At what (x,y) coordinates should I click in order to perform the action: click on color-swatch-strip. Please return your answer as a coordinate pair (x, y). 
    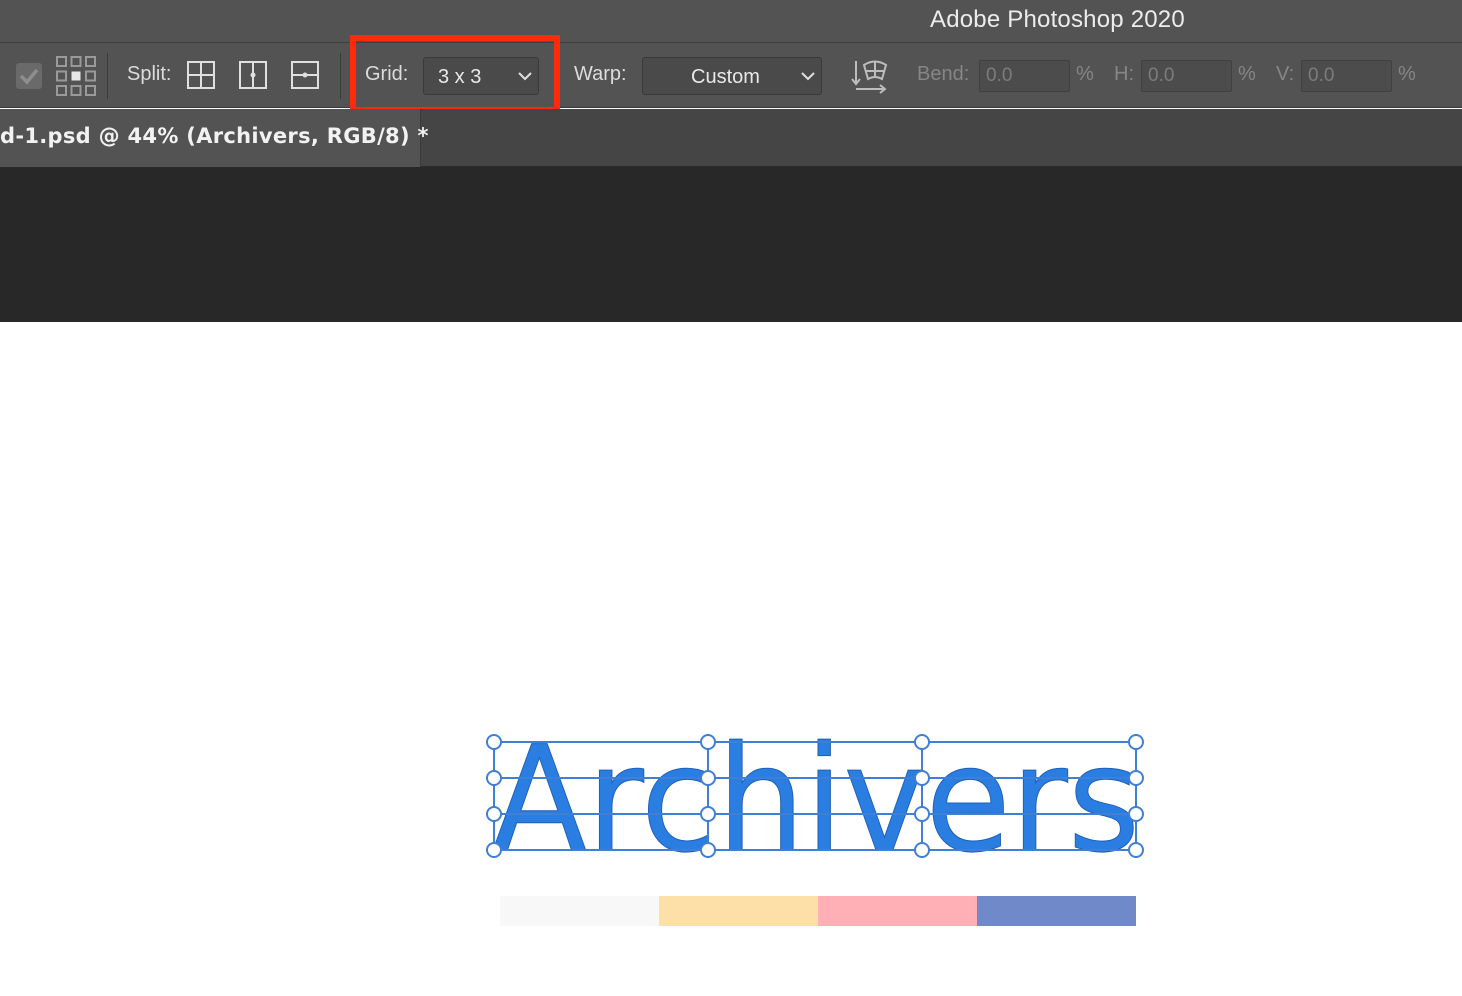
    Looking at the image, I should click on (818, 911).